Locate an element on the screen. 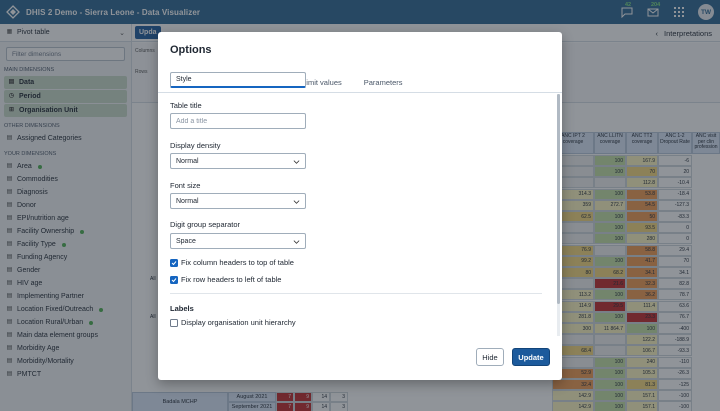 The width and height of the screenshot is (720, 411). display-density-select: Normal is located at coordinates (238, 161).